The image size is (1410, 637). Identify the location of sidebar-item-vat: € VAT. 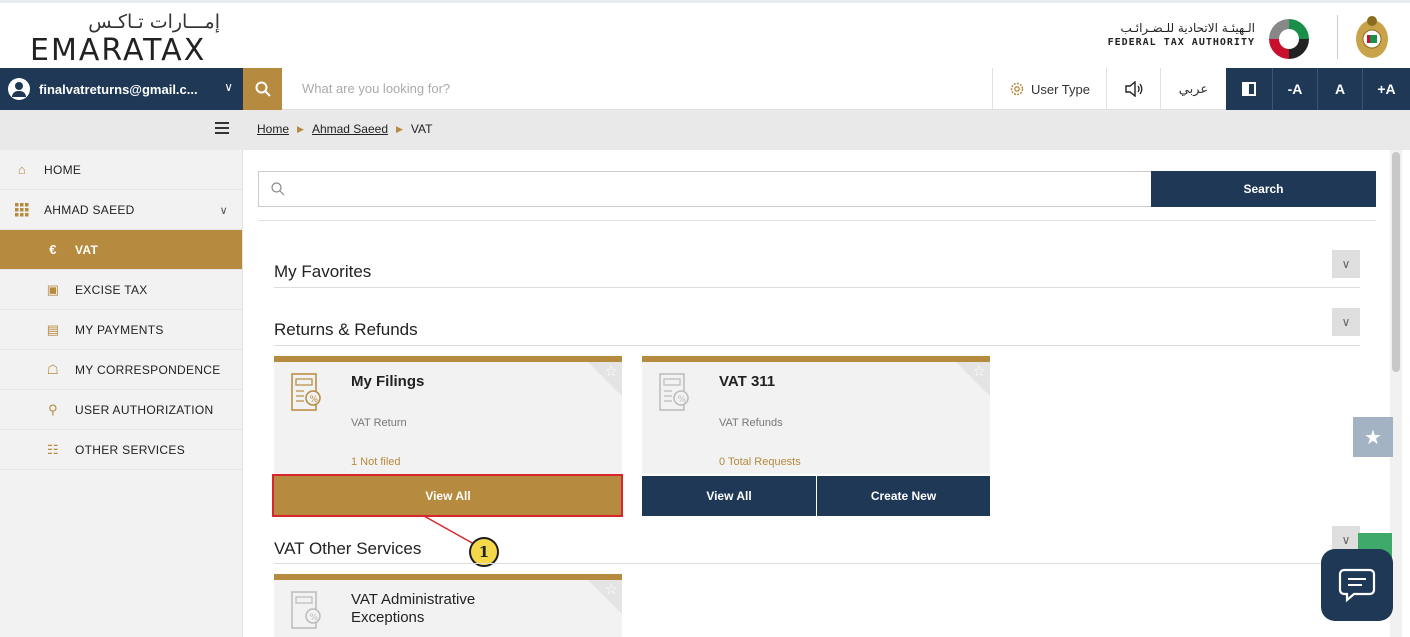
(121, 250).